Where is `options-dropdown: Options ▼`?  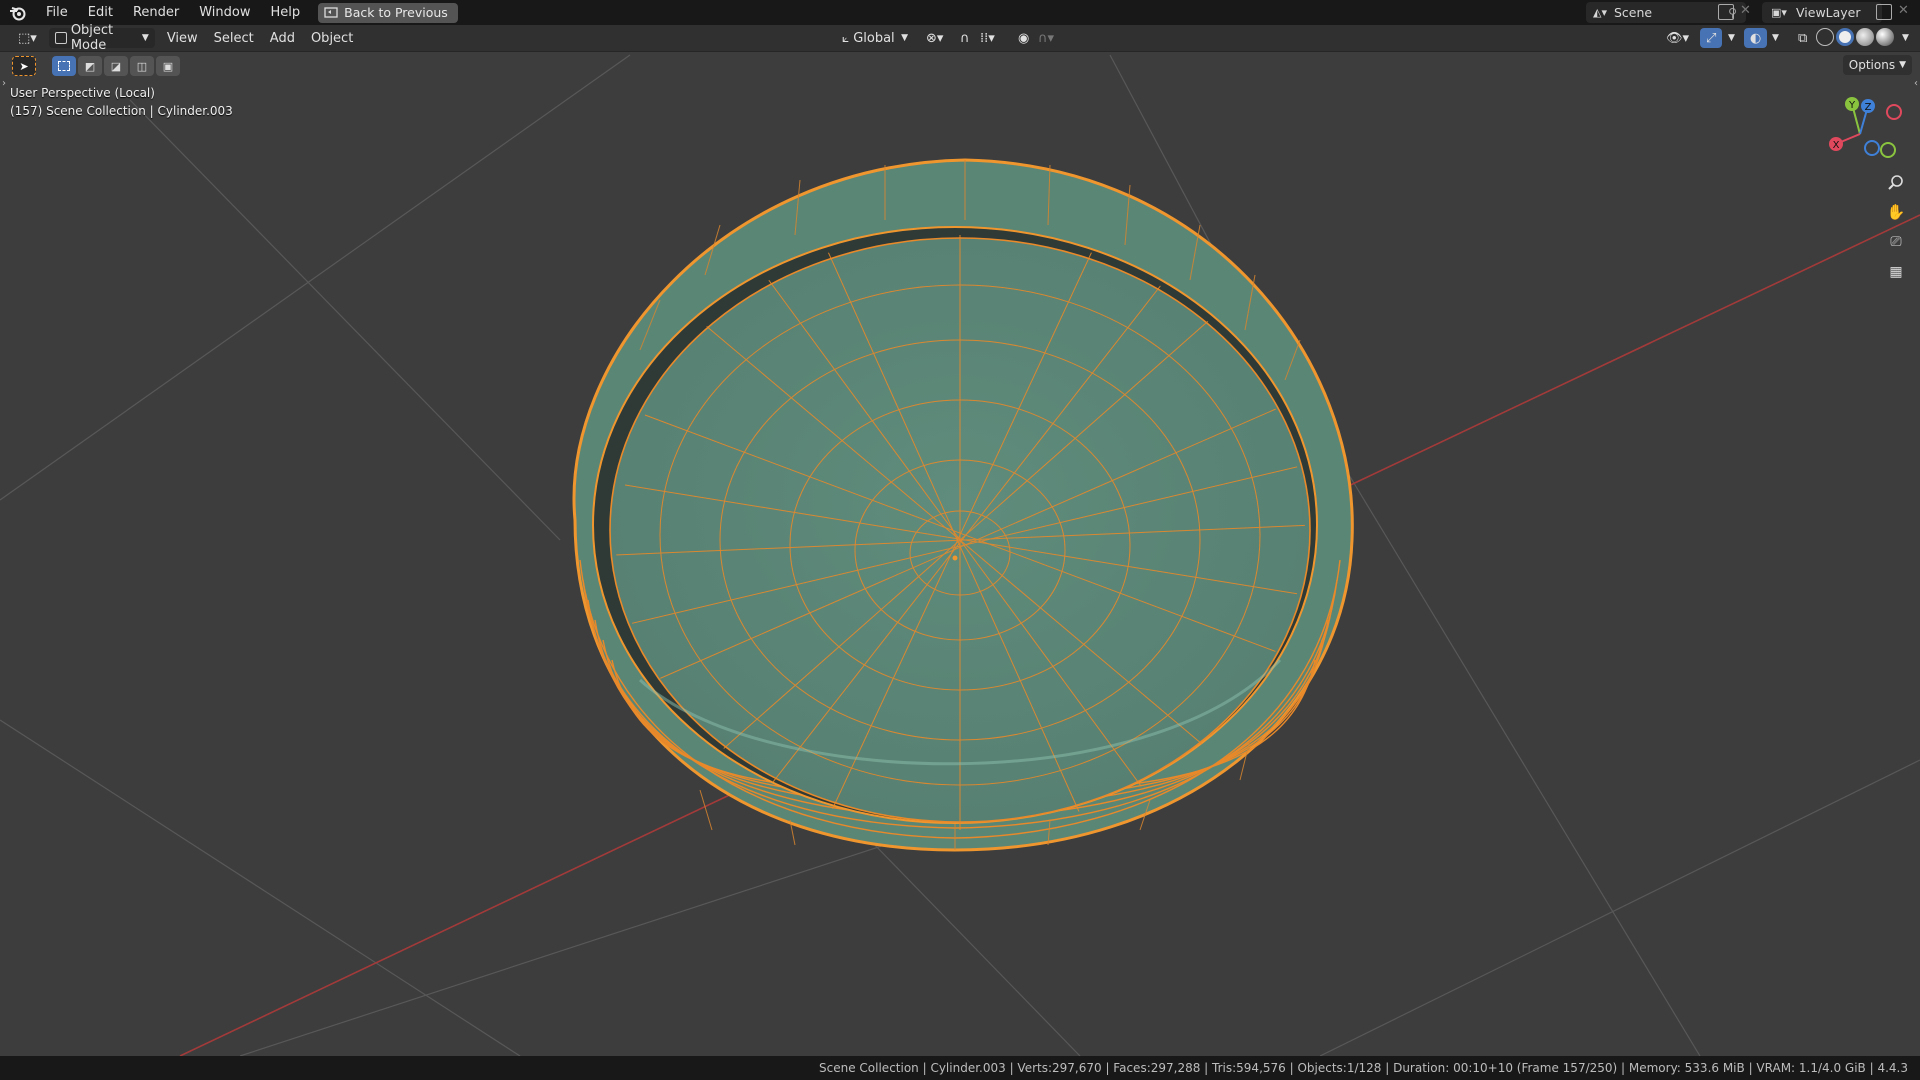
options-dropdown: Options ▼ is located at coordinates (1877, 65).